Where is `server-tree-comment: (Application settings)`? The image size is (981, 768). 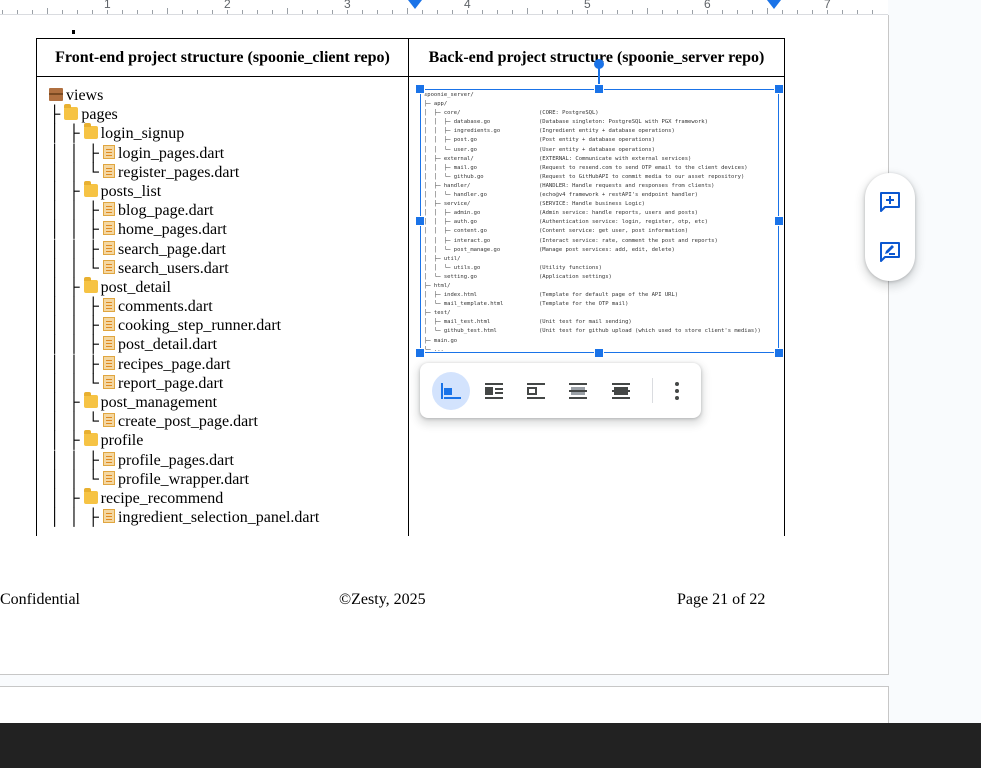
server-tree-comment: (Application settings) is located at coordinates (575, 276).